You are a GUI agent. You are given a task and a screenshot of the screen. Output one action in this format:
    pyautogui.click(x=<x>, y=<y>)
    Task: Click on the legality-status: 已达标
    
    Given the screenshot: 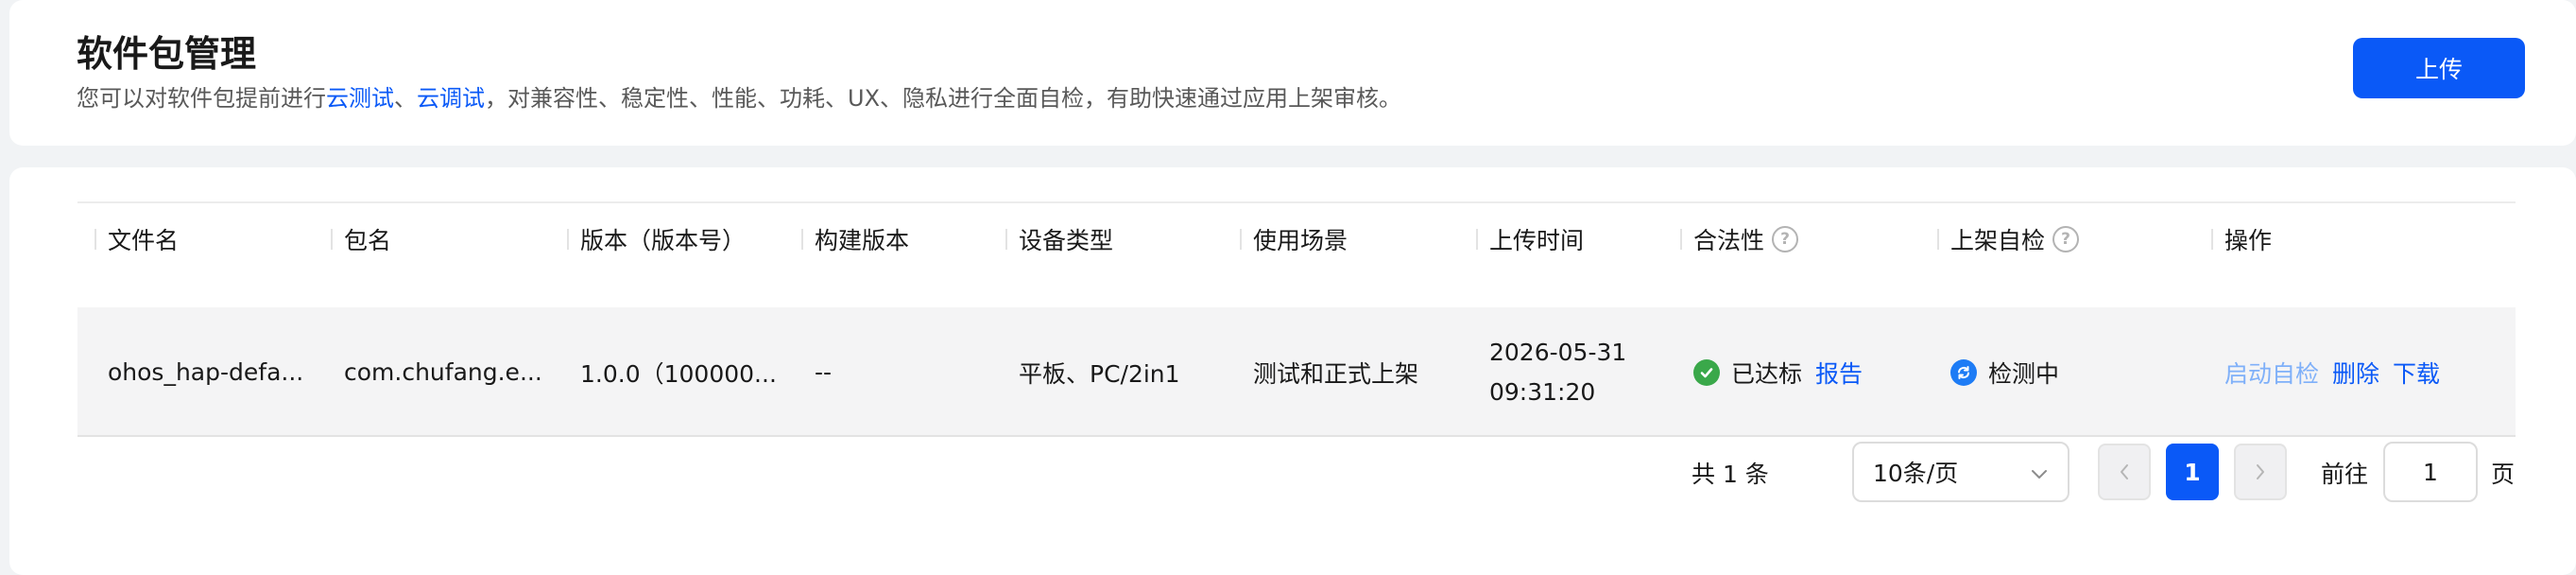 What is the action you would take?
    pyautogui.click(x=1767, y=373)
    